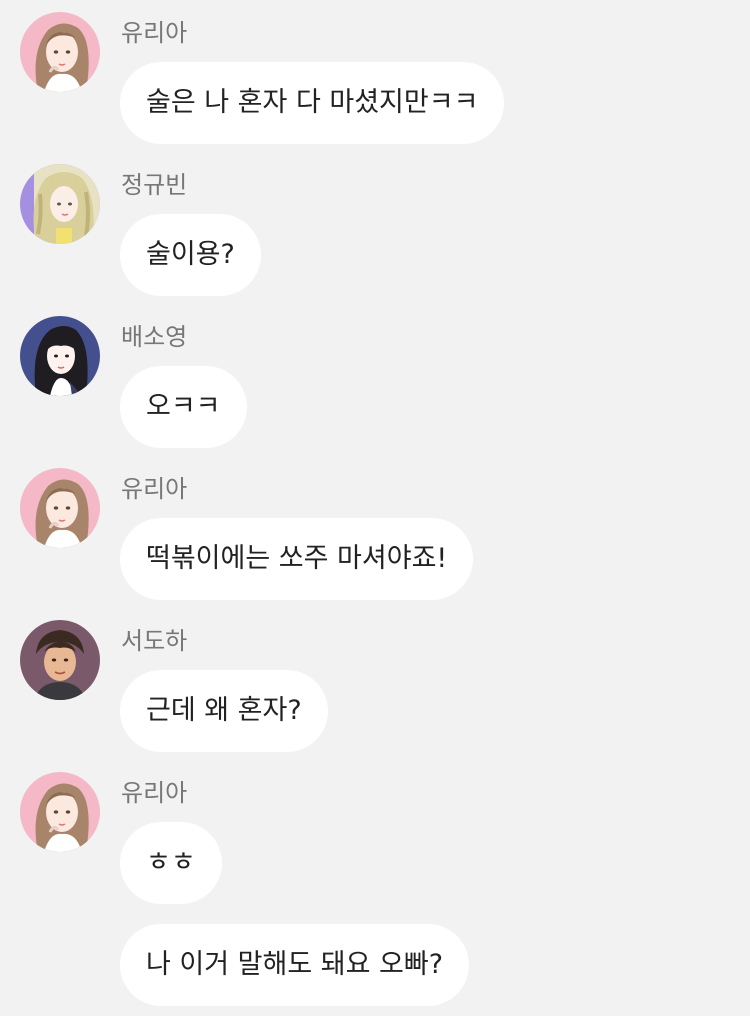 The height and width of the screenshot is (1016, 750). I want to click on message-bubble: 술이용?, so click(190, 255).